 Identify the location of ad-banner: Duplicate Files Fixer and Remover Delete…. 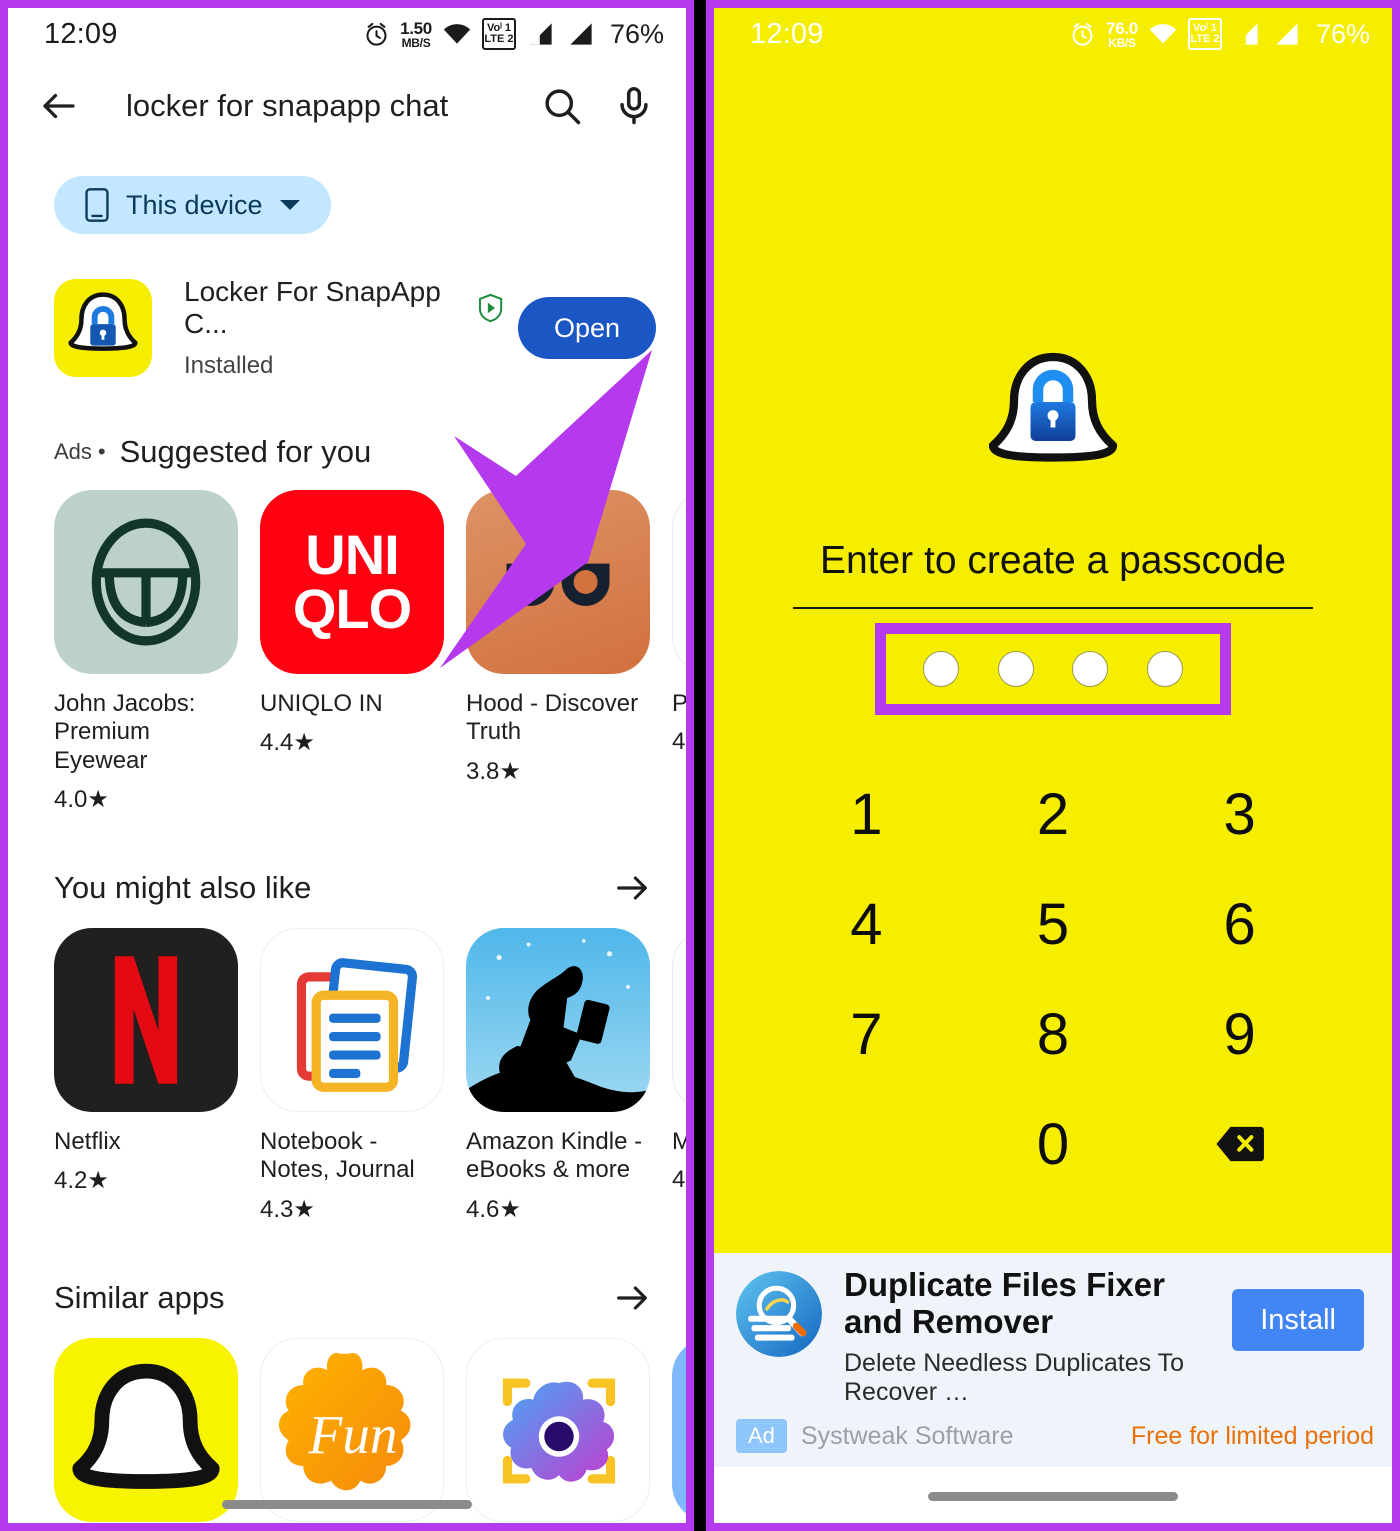
(1053, 1360).